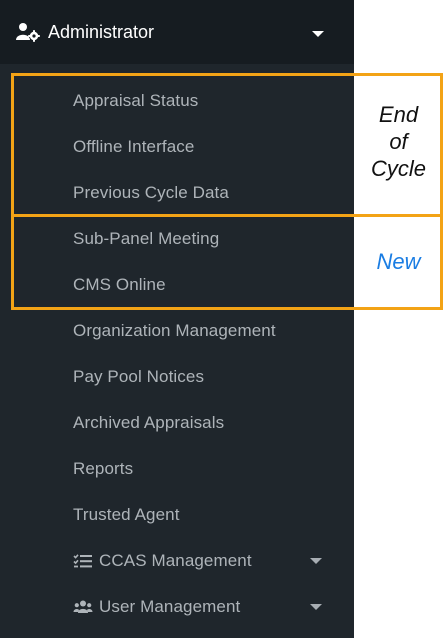 The image size is (443, 638). Describe the element at coordinates (119, 284) in the screenshot. I see `menu-item-label: CMS Online` at that location.